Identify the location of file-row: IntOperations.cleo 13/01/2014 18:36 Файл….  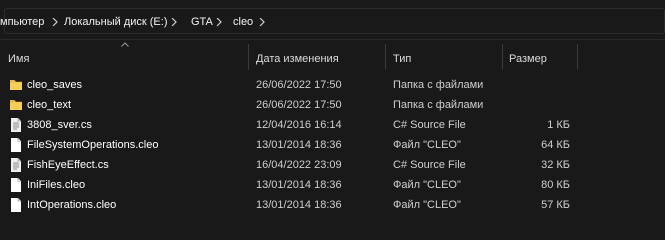
(332, 205).